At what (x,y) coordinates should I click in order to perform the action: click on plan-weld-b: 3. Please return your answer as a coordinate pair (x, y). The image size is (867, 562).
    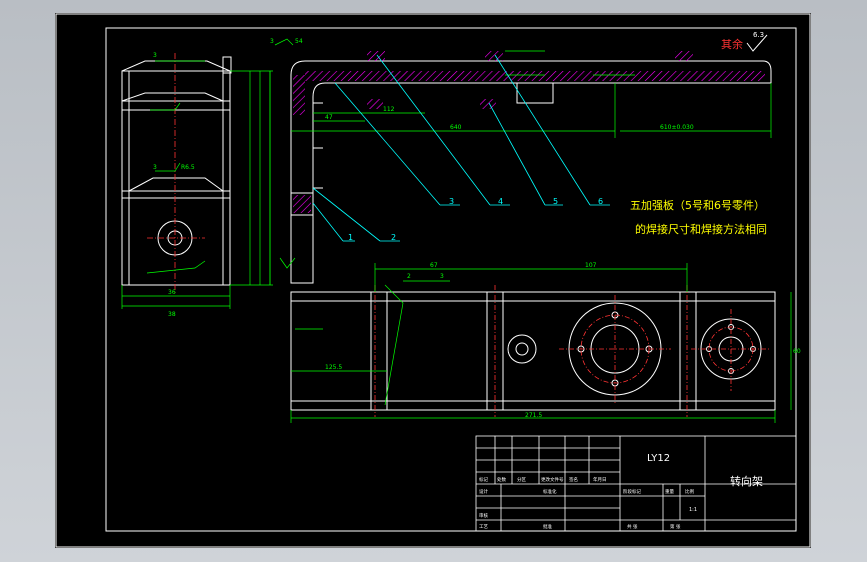
    Looking at the image, I should click on (442, 276).